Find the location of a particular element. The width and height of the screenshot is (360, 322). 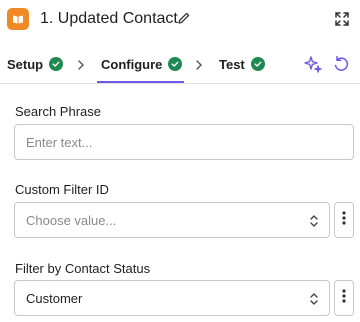

contact-status-value: Customer is located at coordinates (54, 298).